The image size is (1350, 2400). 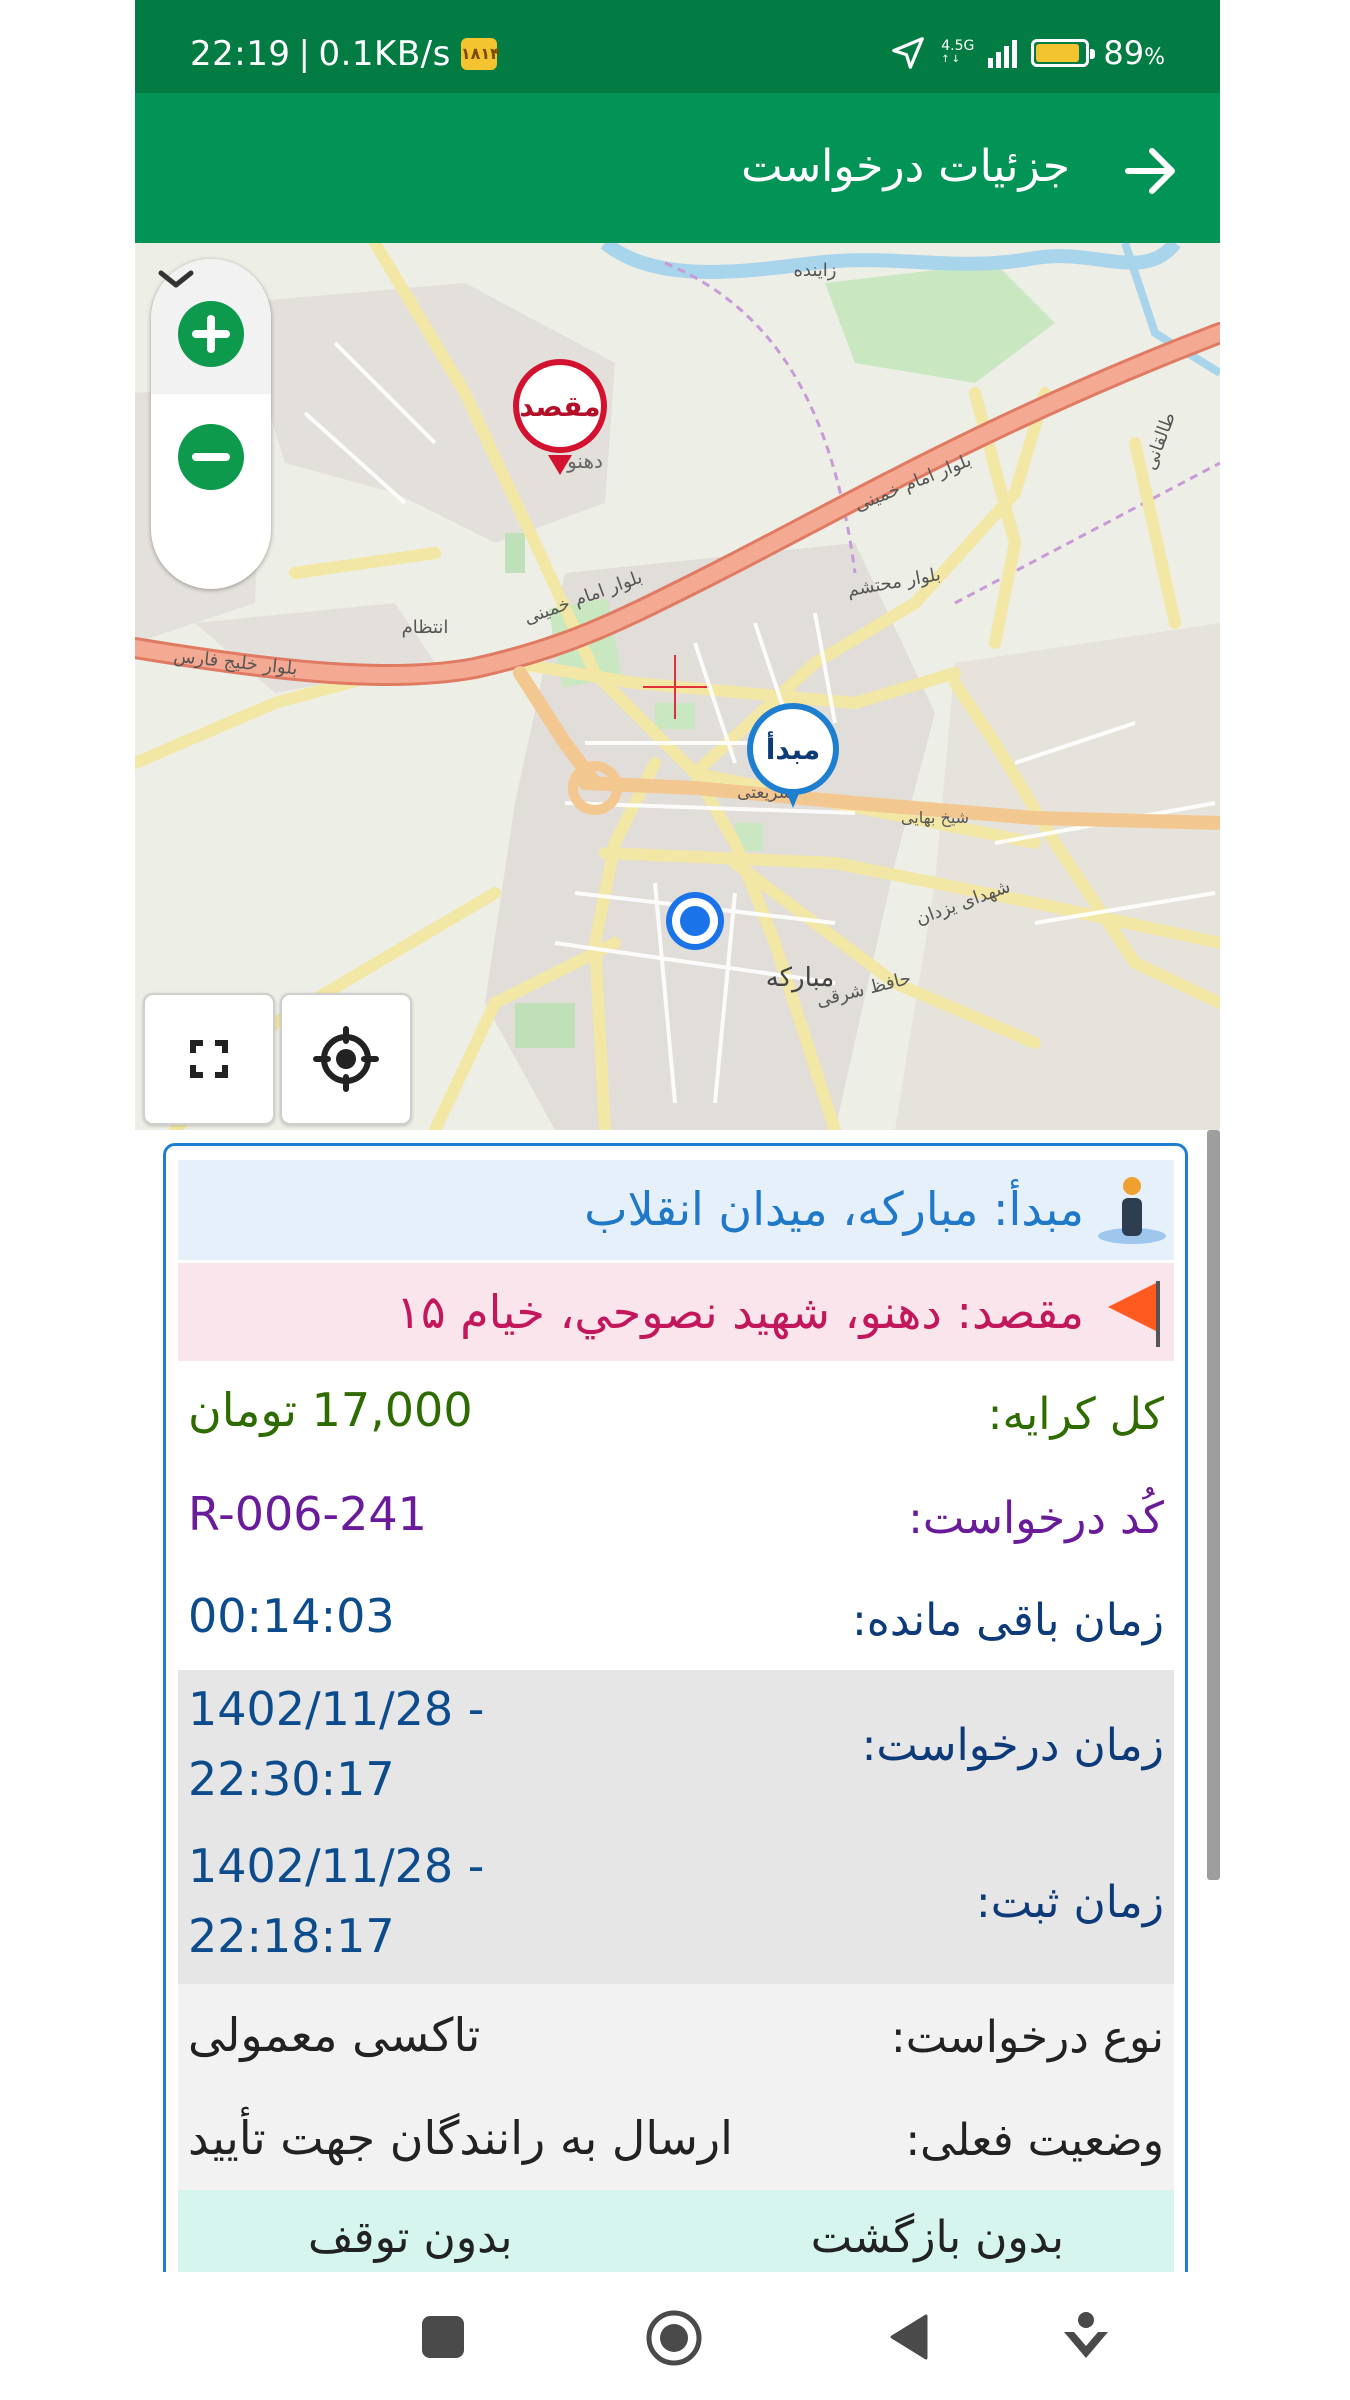 I want to click on locate-me-button, so click(x=346, y=1059).